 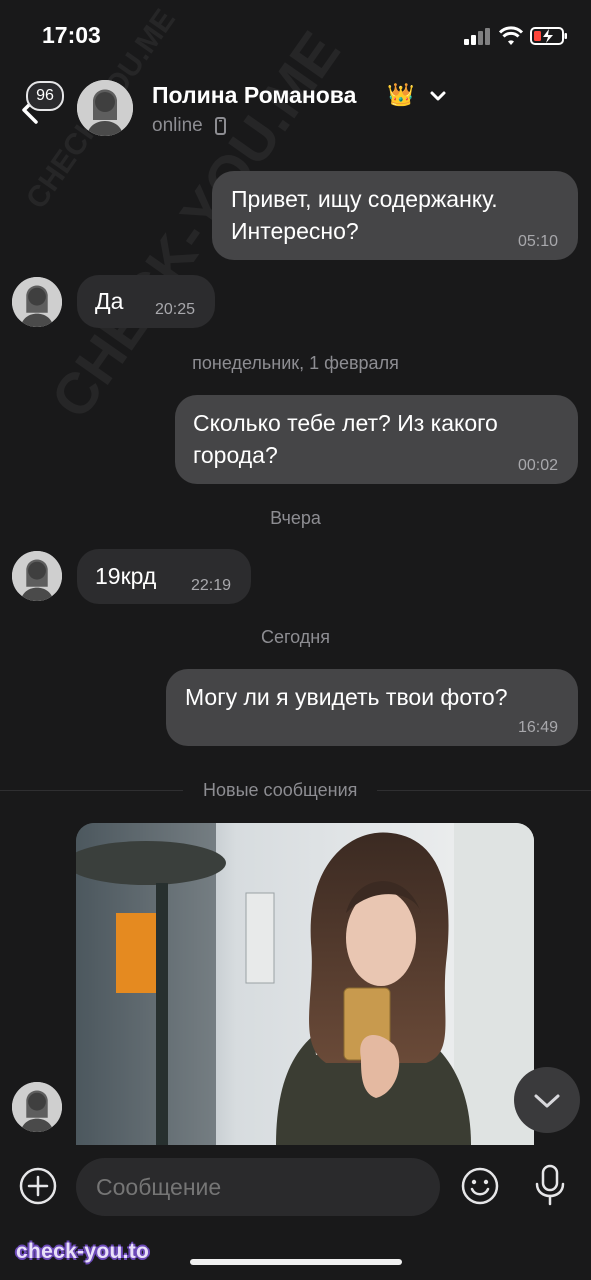 I want to click on plus-icon, so click(x=38, y=1186).